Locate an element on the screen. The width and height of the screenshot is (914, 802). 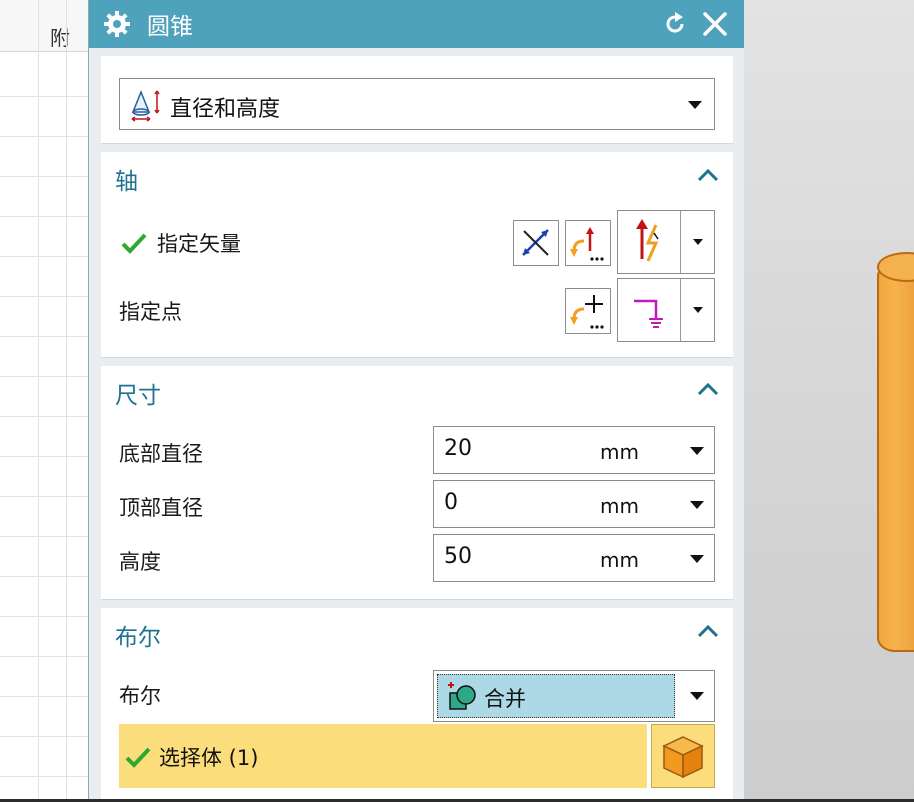
inferred-vector-dropdown is located at coordinates (666, 242).